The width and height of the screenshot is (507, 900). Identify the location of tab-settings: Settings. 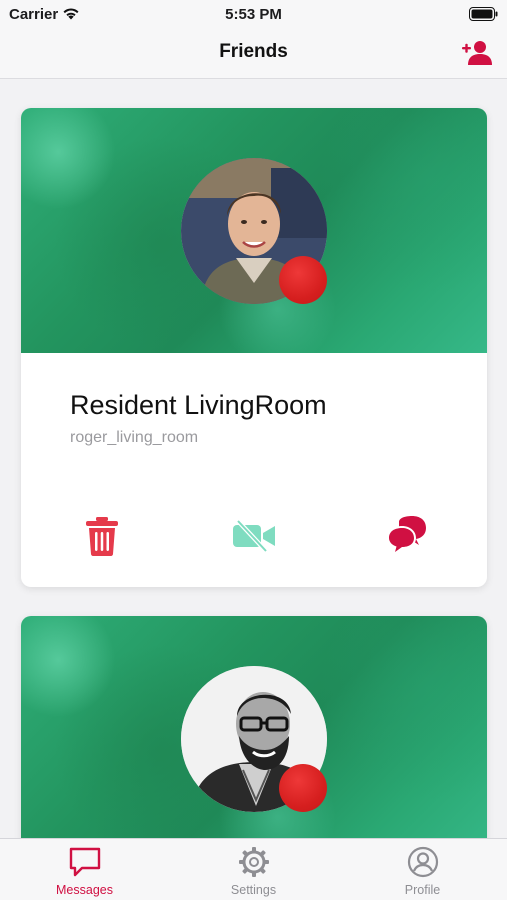
(253, 869).